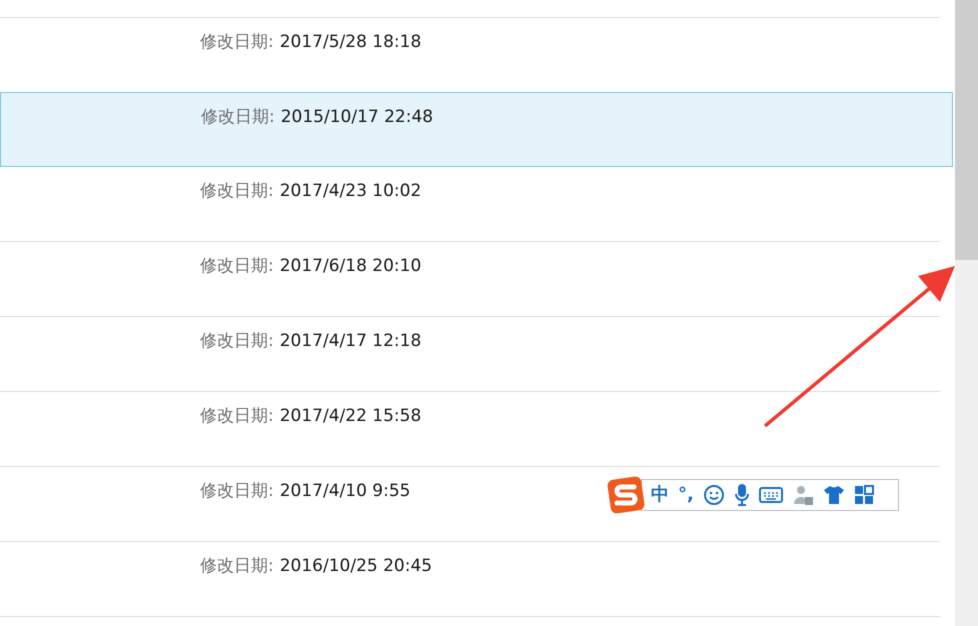 The image size is (978, 626). Describe the element at coordinates (345, 491) in the screenshot. I see `date-value: 2017/4/10 9:55` at that location.